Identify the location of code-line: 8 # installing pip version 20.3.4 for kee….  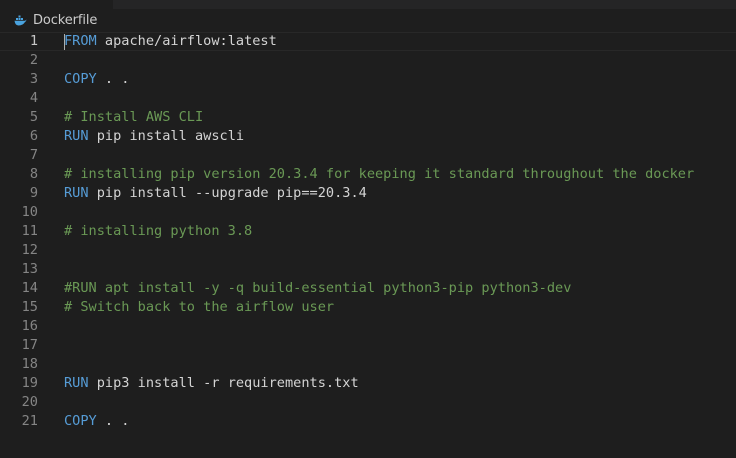
(368, 174).